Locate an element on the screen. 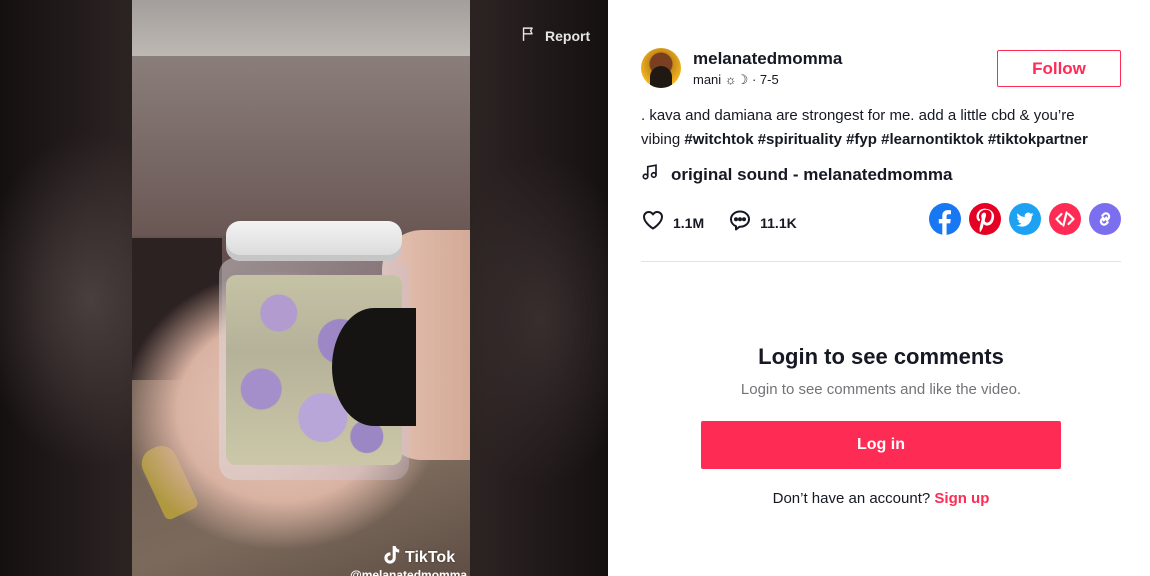 The height and width of the screenshot is (576, 1150). hashtag-link: #spirituality is located at coordinates (800, 139).